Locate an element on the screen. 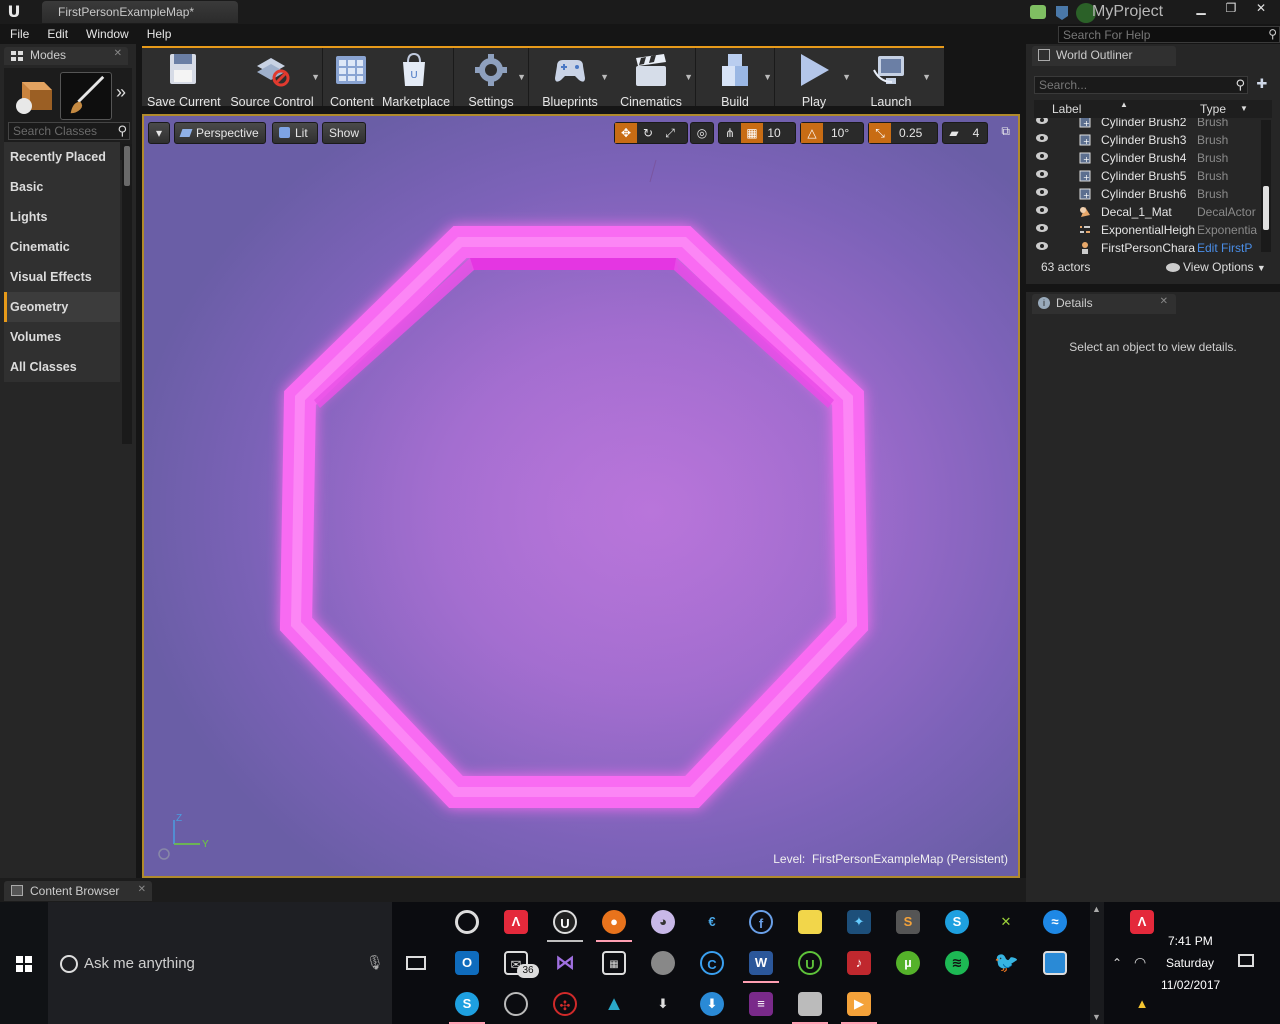 The height and width of the screenshot is (1024, 1280). list-item: + Cylinder Brush3 Brush is located at coordinates (1147, 140).